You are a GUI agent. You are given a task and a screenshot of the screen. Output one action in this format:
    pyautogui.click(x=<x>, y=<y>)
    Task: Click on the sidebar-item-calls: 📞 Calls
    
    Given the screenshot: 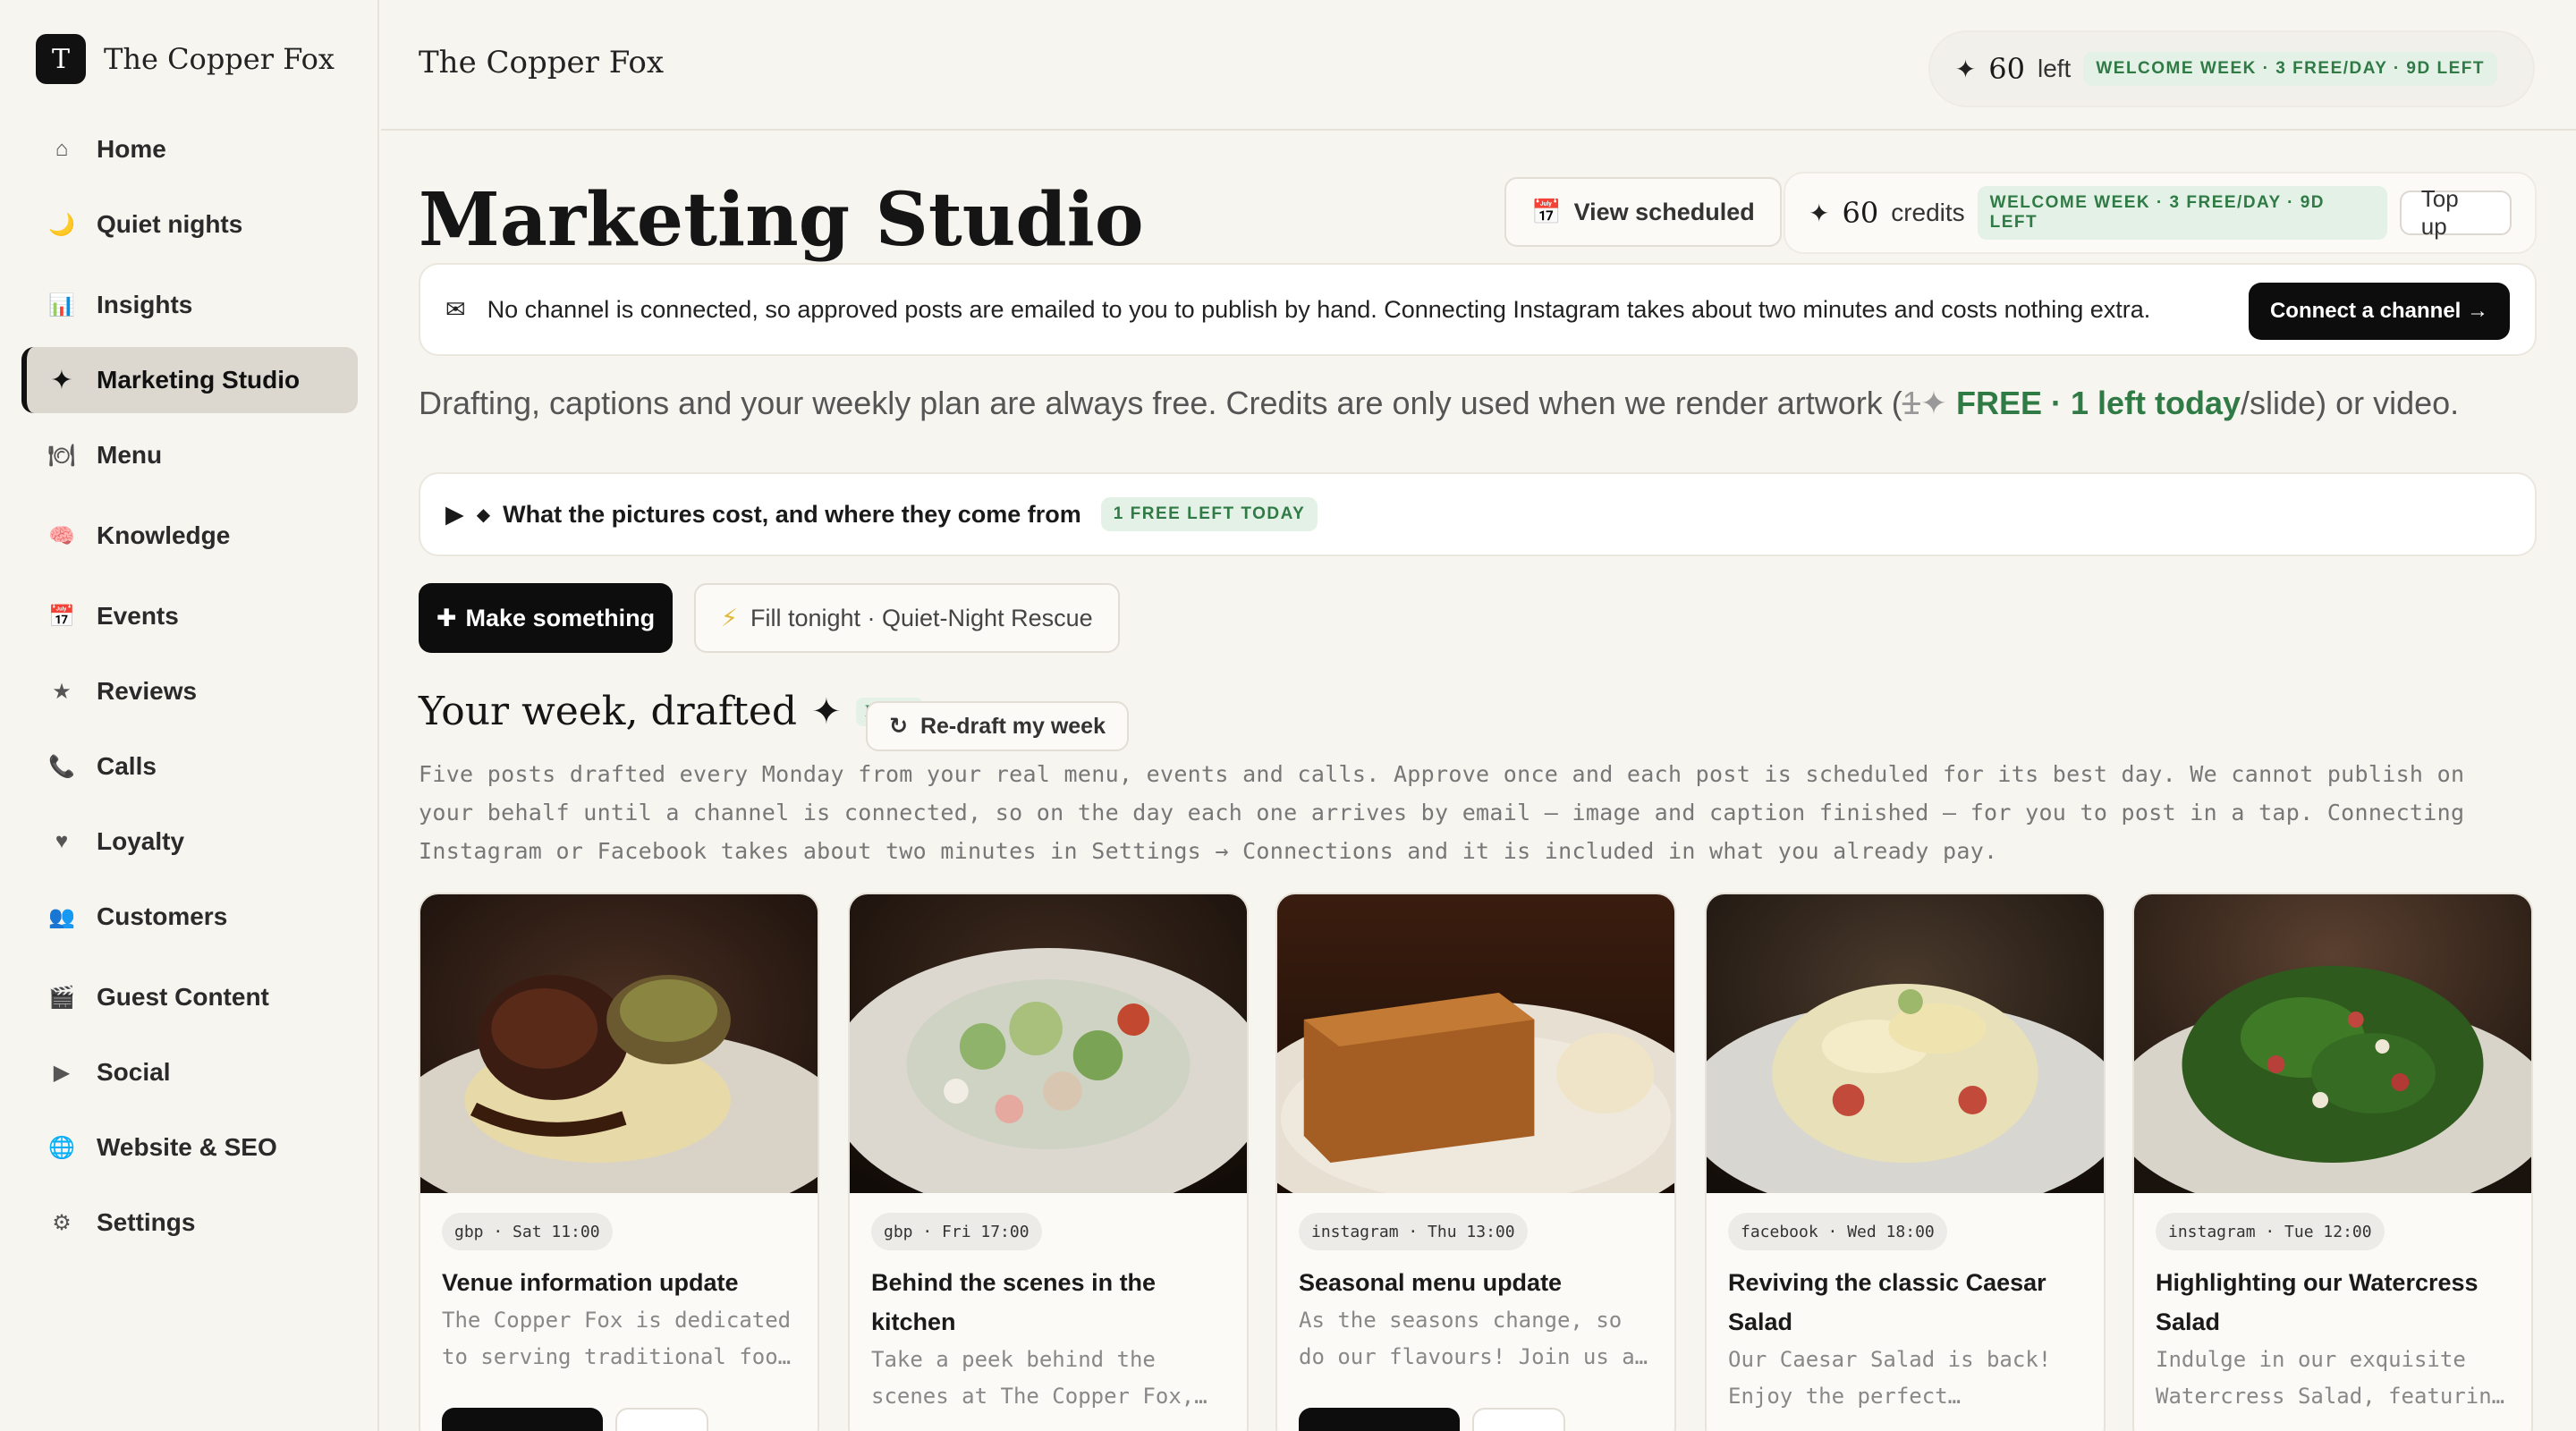 What is the action you would take?
    pyautogui.click(x=189, y=766)
    